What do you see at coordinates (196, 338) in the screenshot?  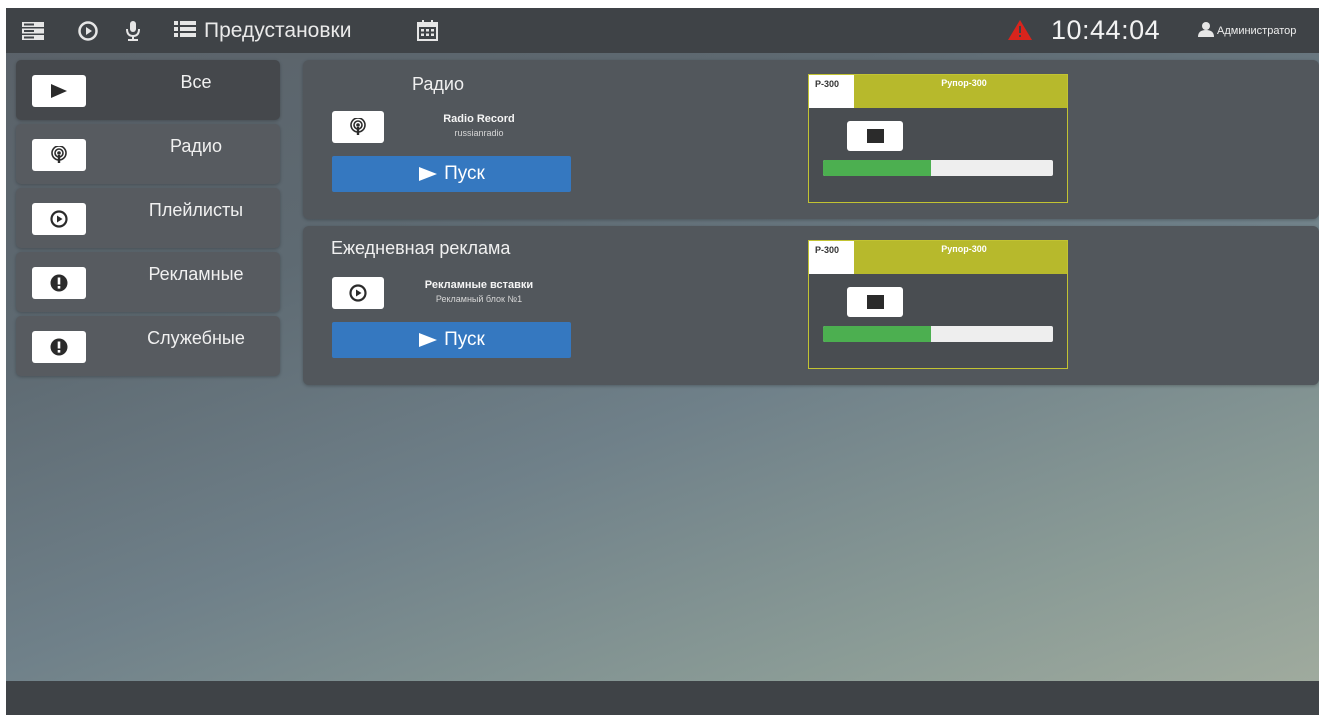 I see `sidebar-item-label: Служебные` at bounding box center [196, 338].